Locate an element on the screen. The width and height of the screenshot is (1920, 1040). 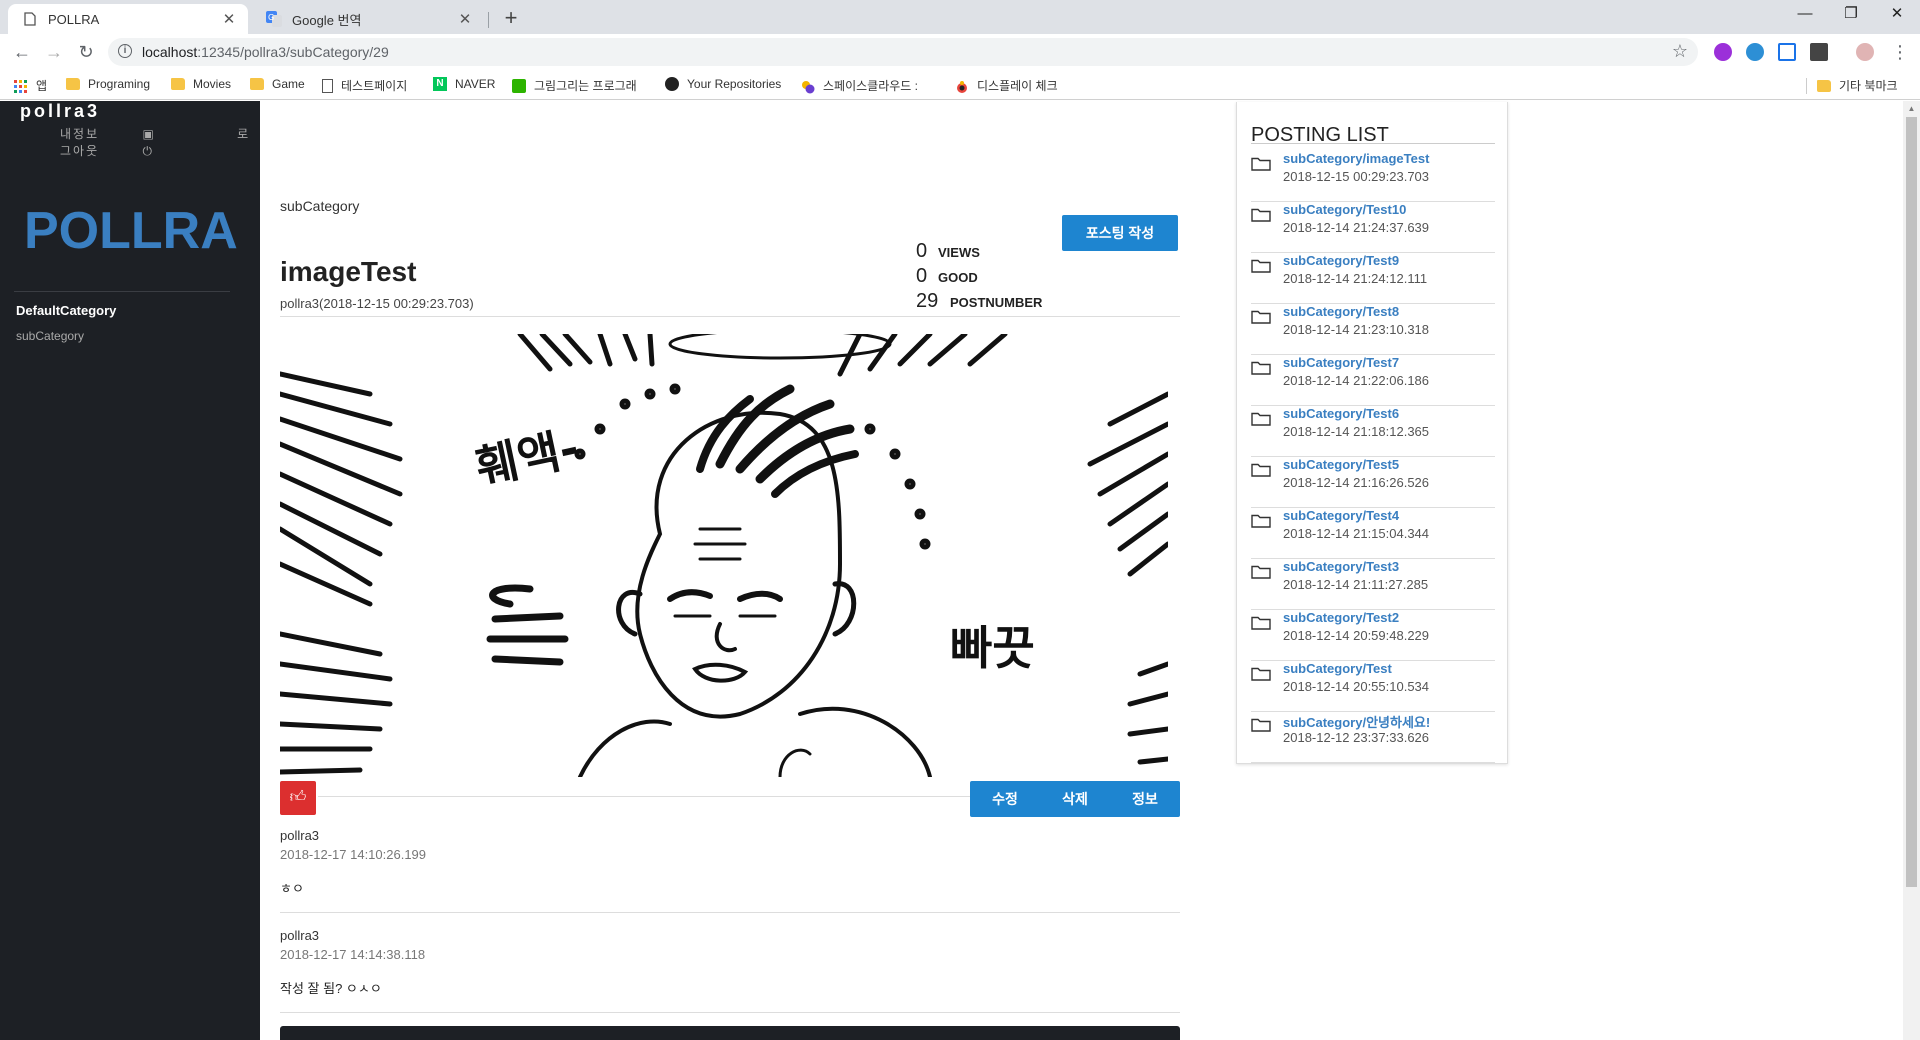
bookmark-programing: Programing is located at coordinates (108, 84).